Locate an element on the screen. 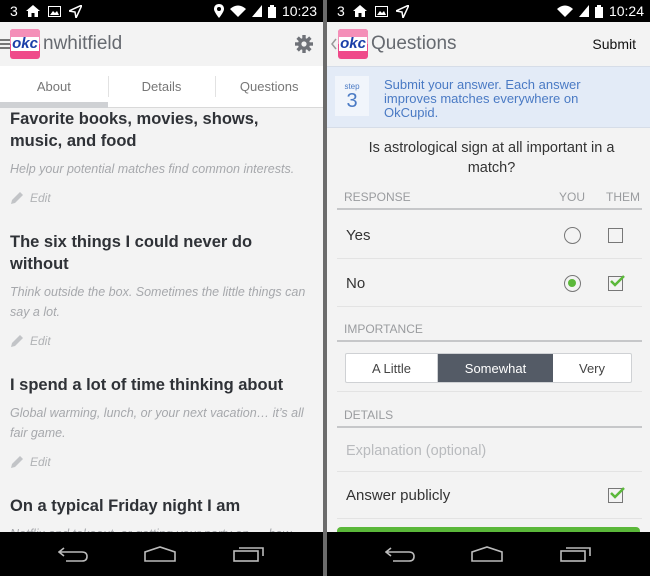 Image resolution: width=650 pixels, height=576 pixels. app-bar: okc Questions Submit is located at coordinates (488, 44).